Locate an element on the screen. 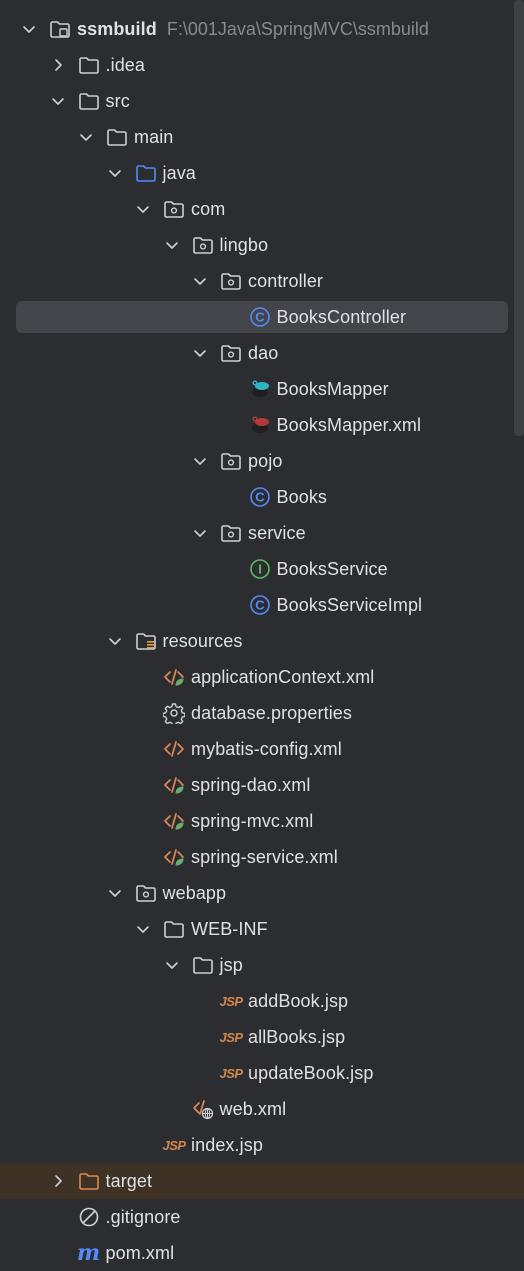  tree-row-applicationcontext-xml: applicationContext.xml is located at coordinates (262, 677).